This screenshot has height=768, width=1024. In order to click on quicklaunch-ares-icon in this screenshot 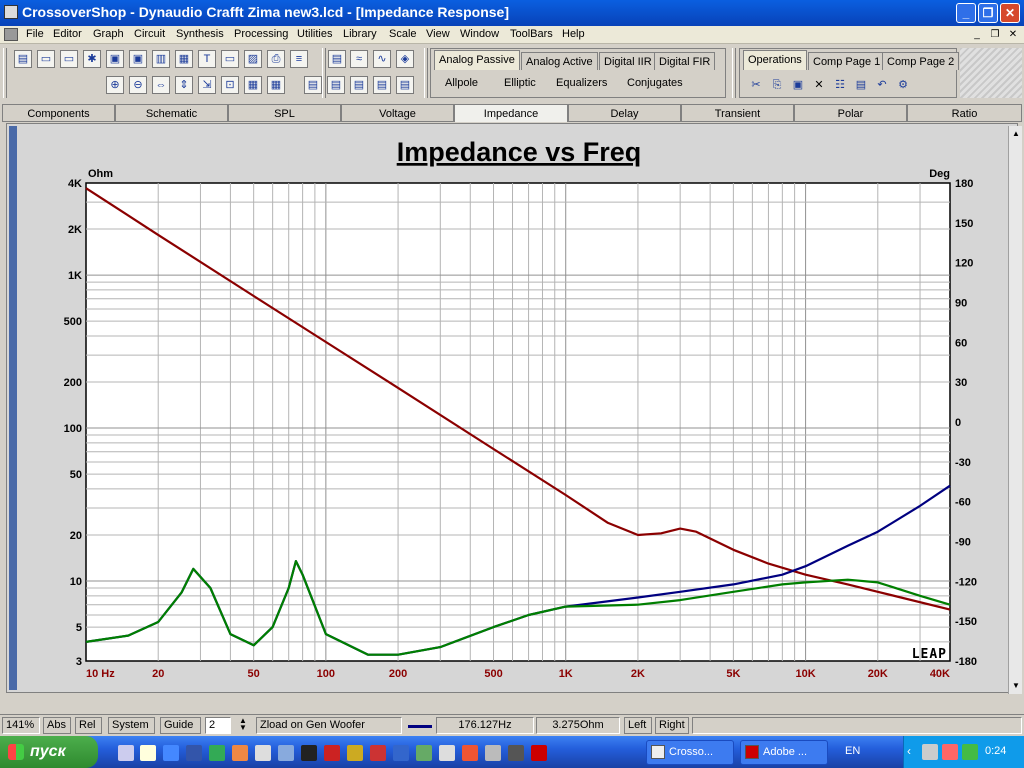, I will do `click(378, 753)`.